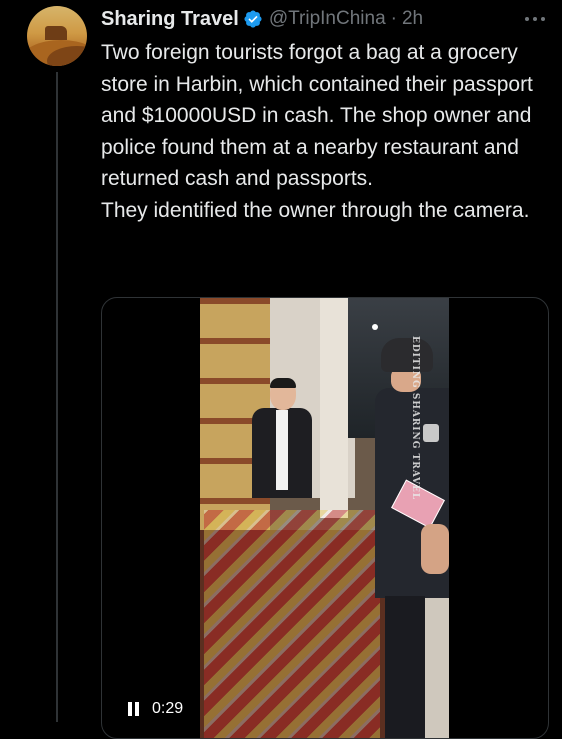 The image size is (562, 739). What do you see at coordinates (375, 327) in the screenshot?
I see `ceiling-light` at bounding box center [375, 327].